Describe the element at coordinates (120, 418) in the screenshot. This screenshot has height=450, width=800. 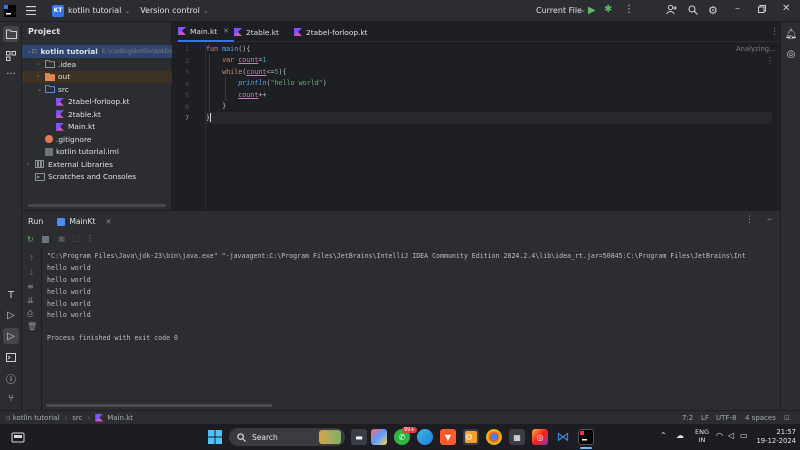
I see `breadcrumb-file: Main.kt` at that location.